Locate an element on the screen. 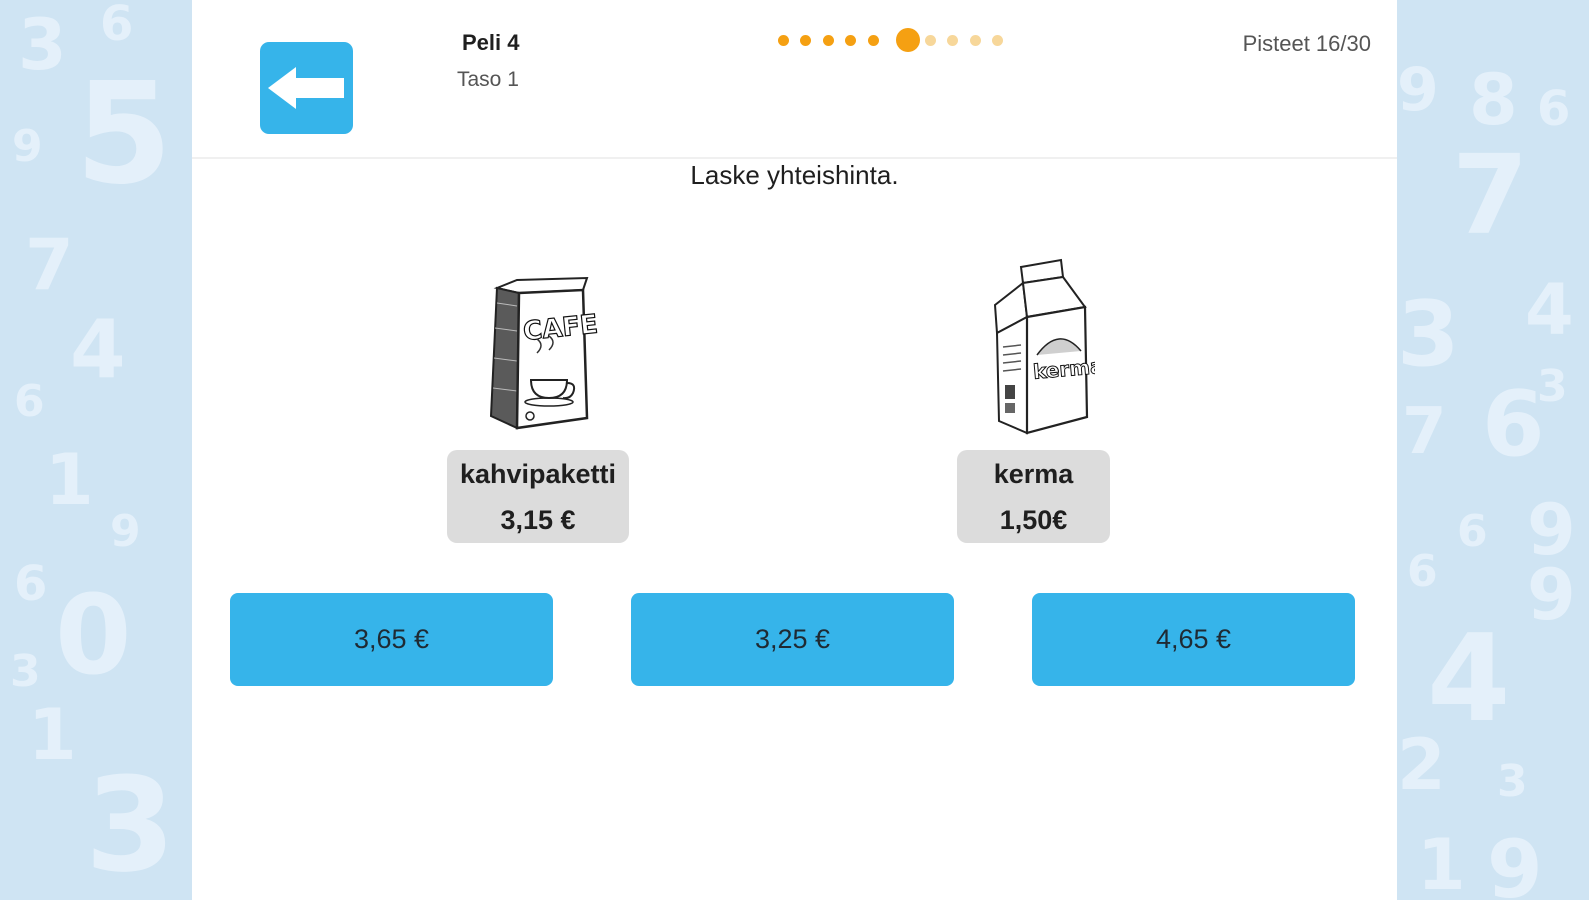 The image size is (1589, 900). coffee-package-icon: CAFE is located at coordinates (544, 353).